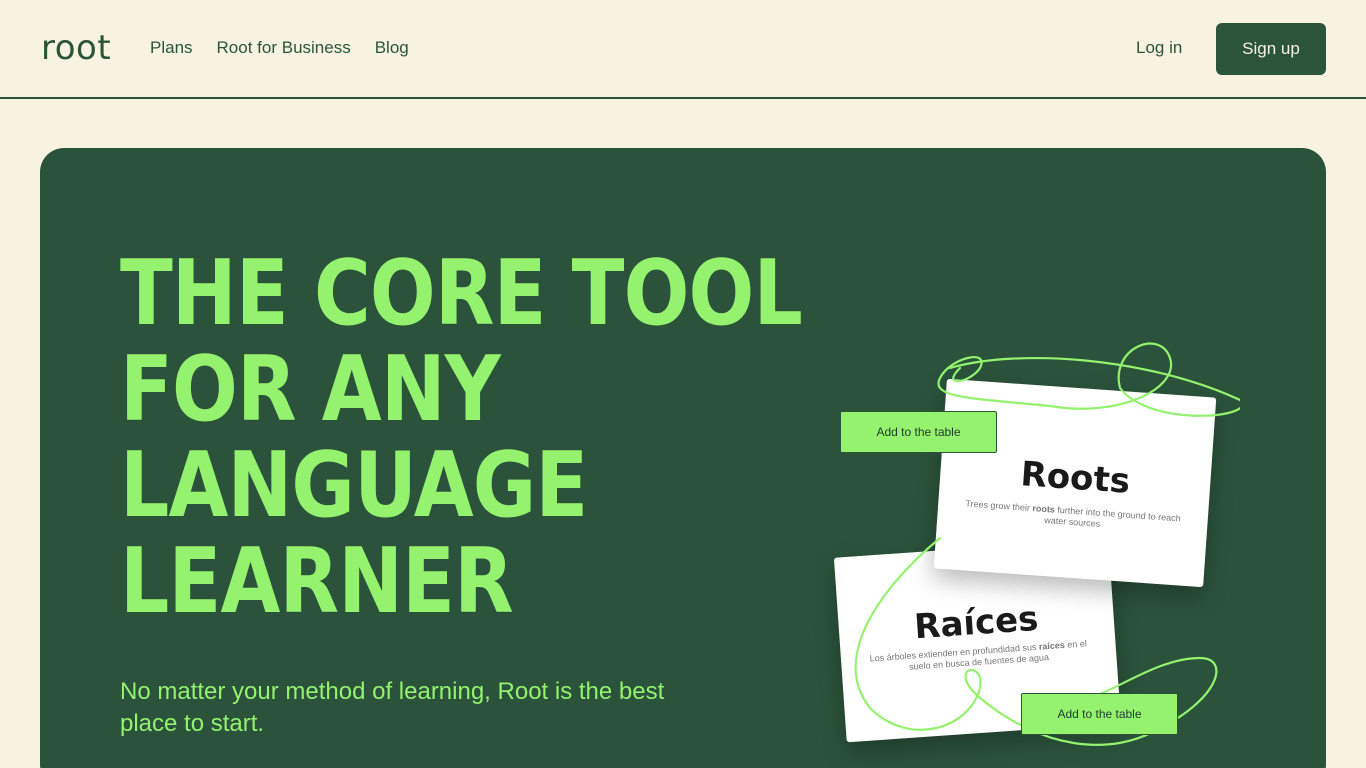 Image resolution: width=1366 pixels, height=768 pixels. I want to click on root-logo: root, so click(76, 48).